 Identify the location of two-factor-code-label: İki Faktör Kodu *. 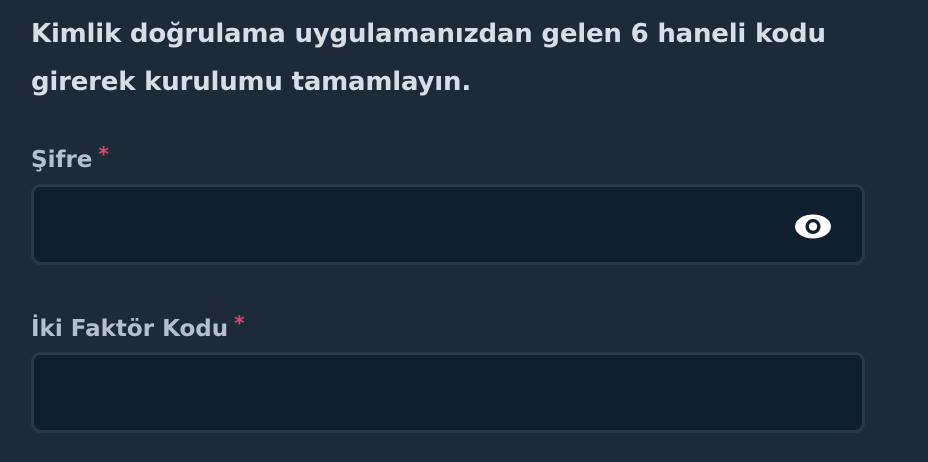
(138, 326).